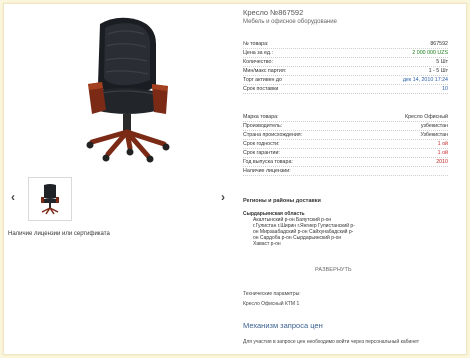 The height and width of the screenshot is (358, 470). Describe the element at coordinates (438, 71) in the screenshot. I see `detail-value: 1 - 5 Шт` at that location.